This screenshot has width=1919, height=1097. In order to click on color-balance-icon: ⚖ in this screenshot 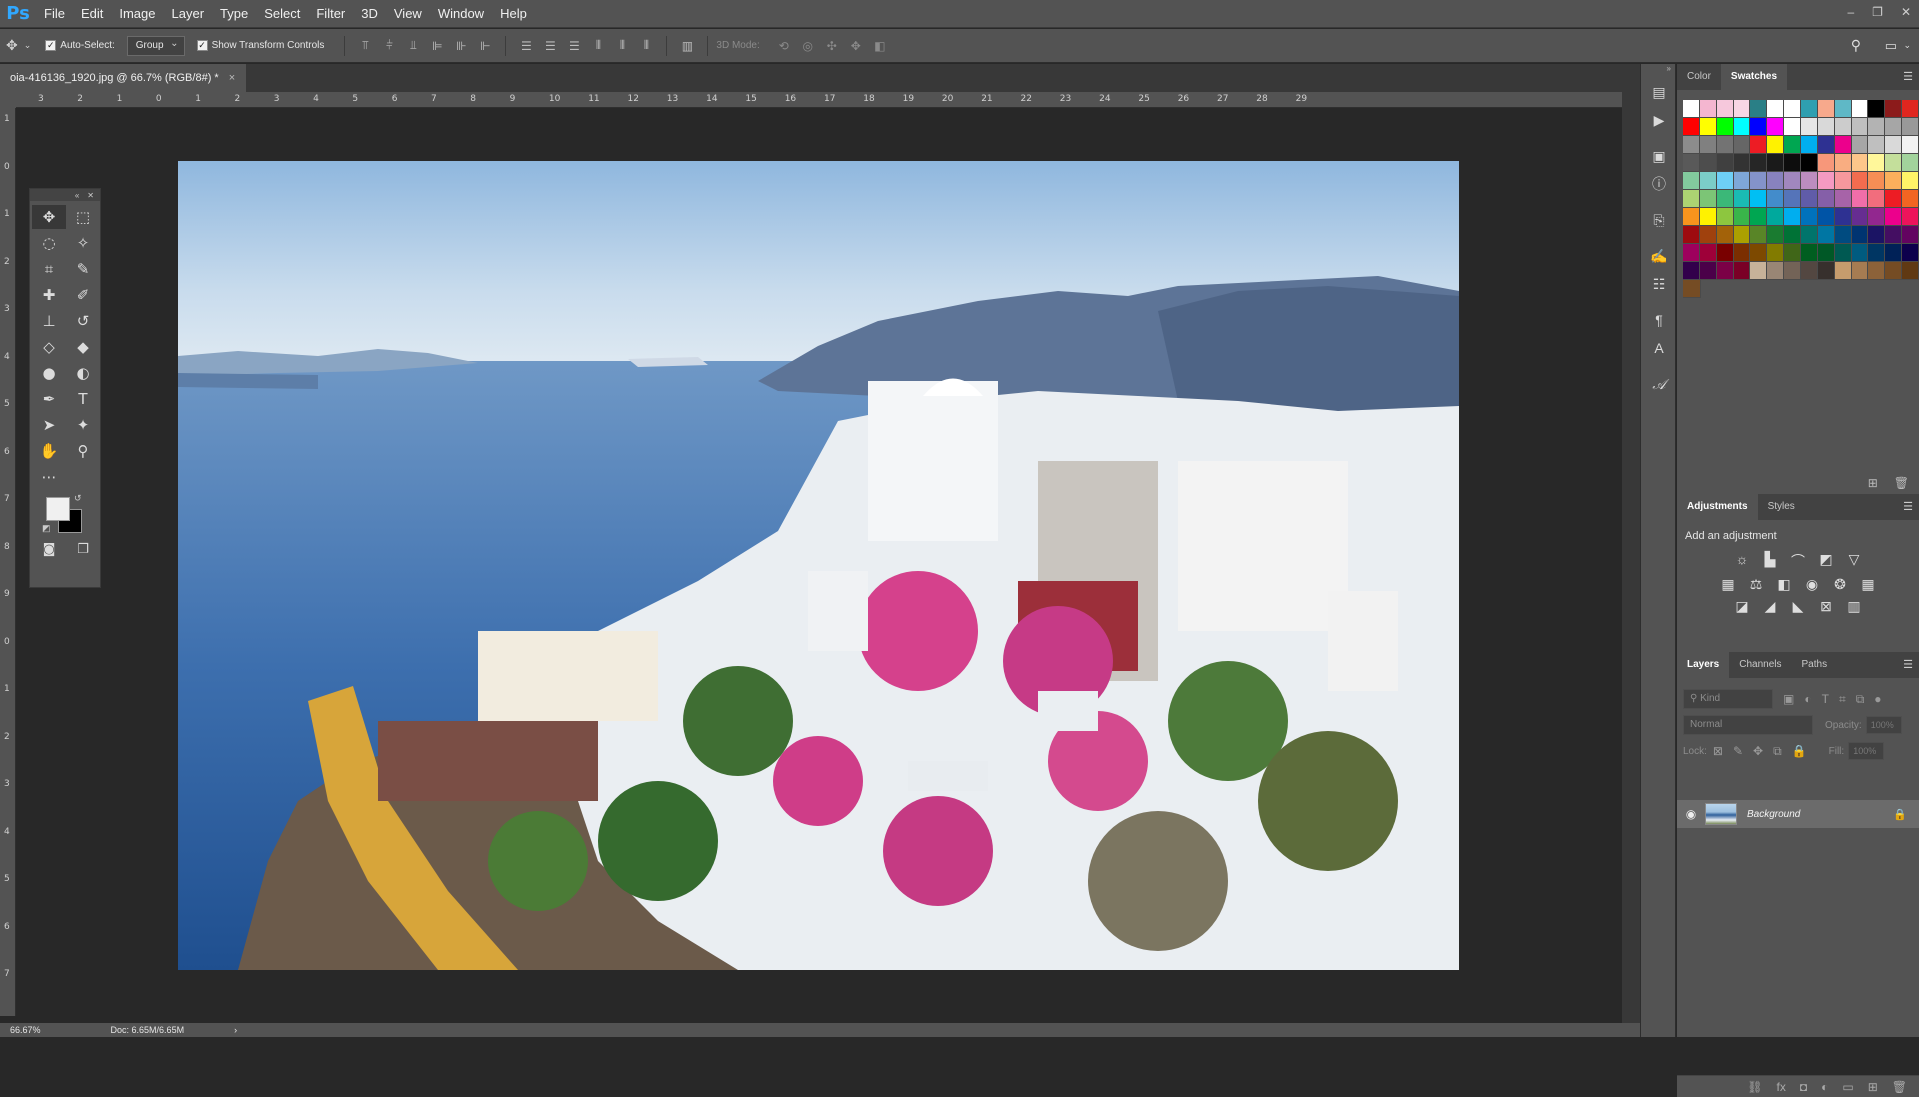, I will do `click(1756, 584)`.